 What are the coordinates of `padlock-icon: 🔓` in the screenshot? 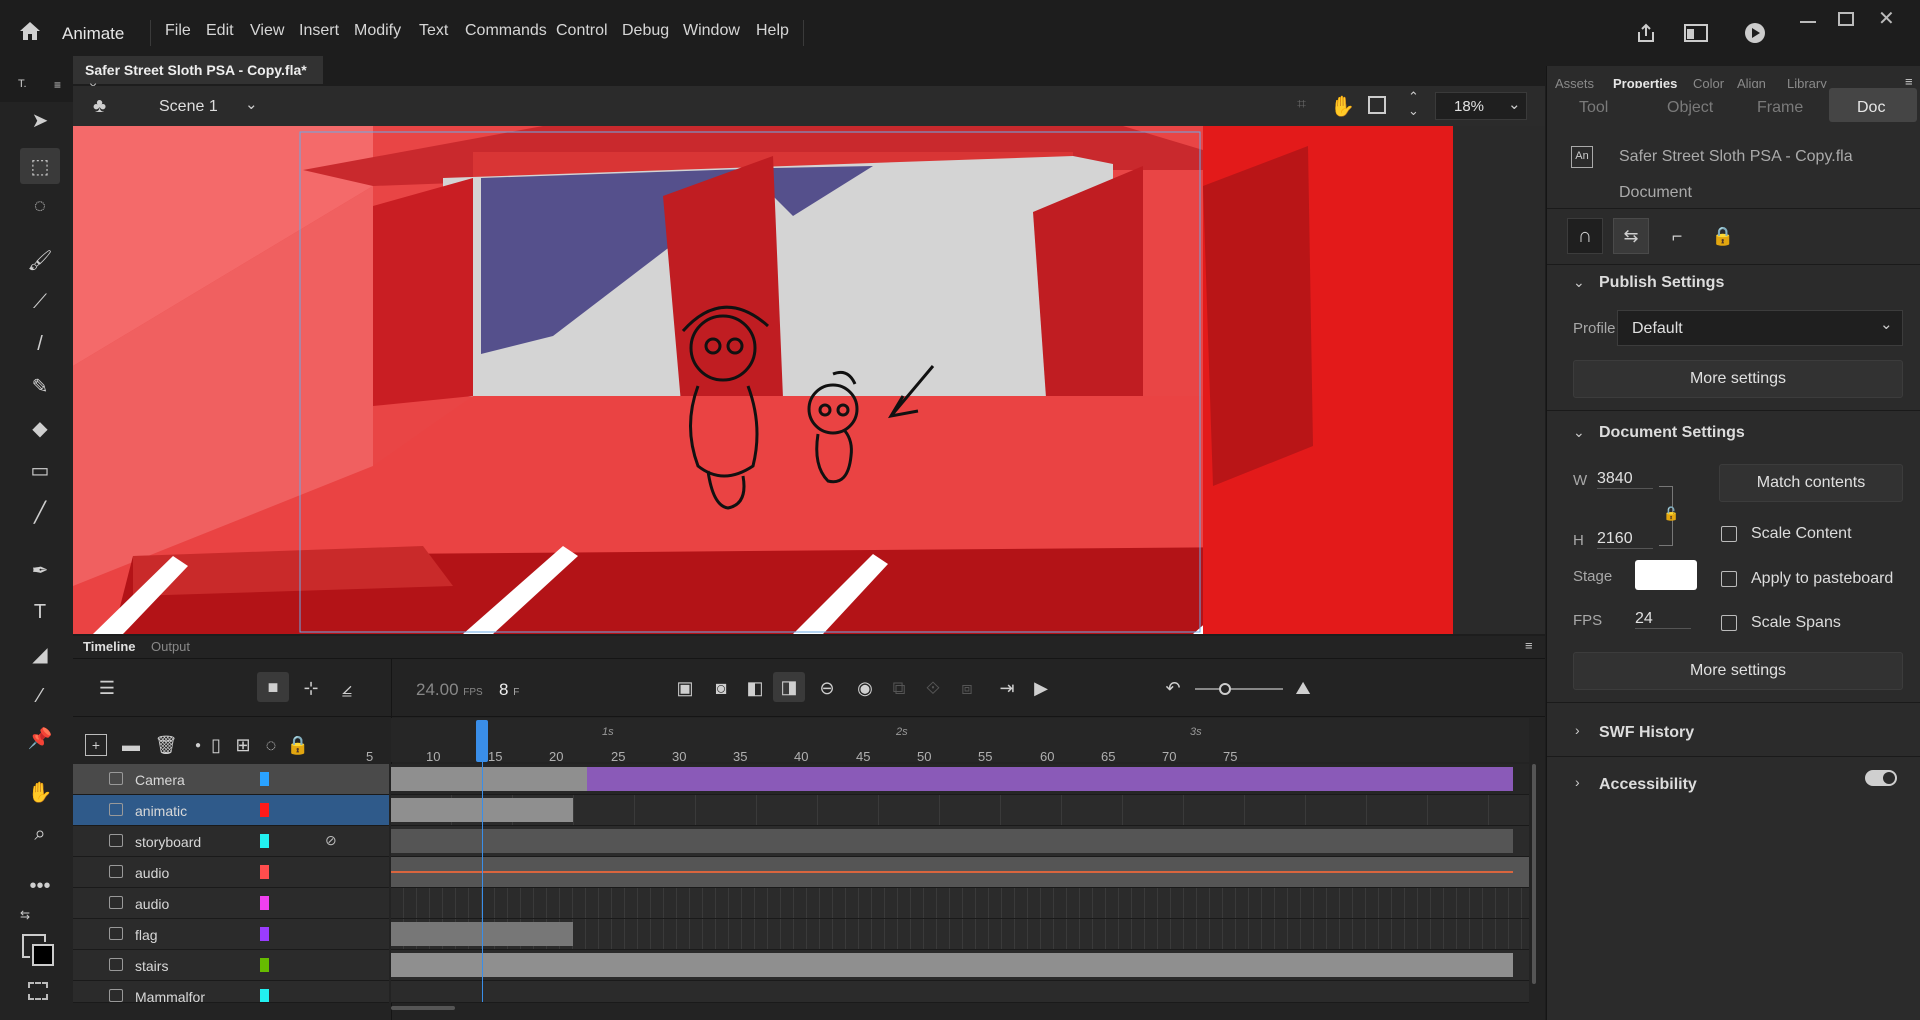 It's located at (1671, 514).